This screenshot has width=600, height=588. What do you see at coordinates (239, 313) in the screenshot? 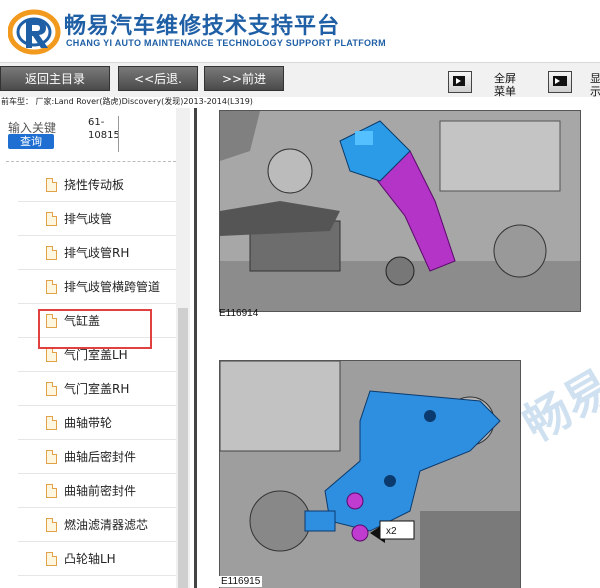
I see `figure-1-caption: E116914` at bounding box center [239, 313].